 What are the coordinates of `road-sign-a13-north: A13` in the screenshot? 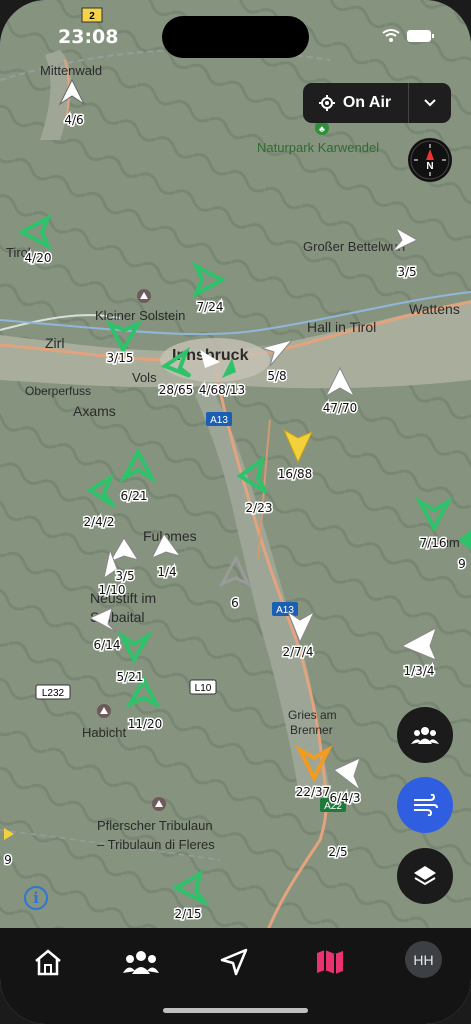 It's located at (219, 419).